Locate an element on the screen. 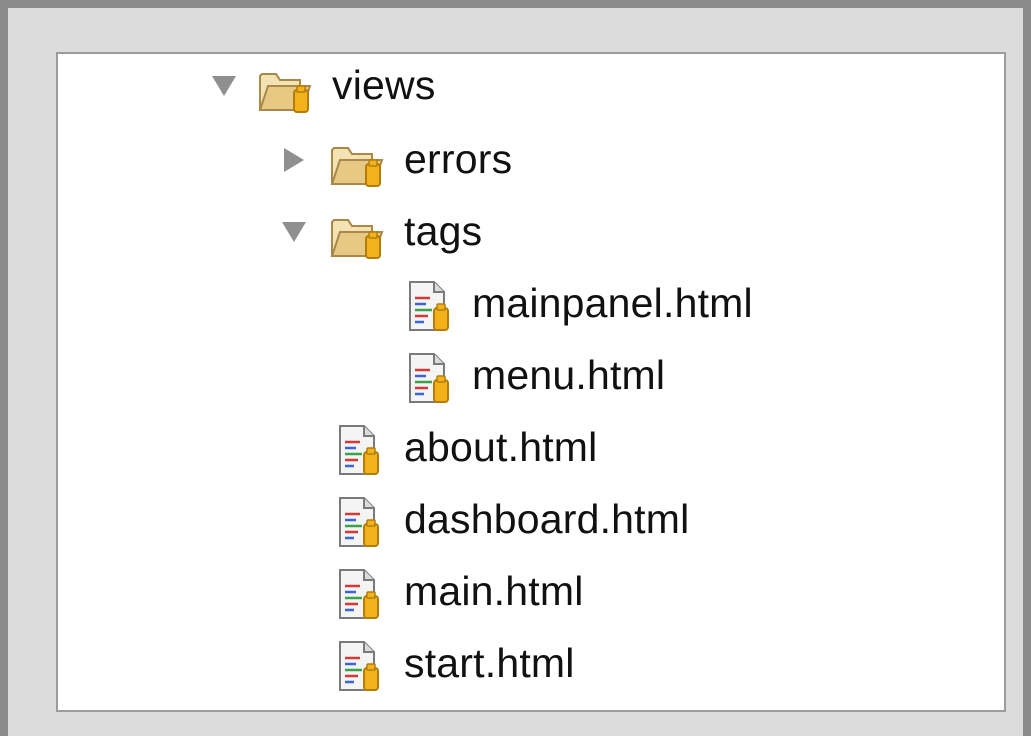 The height and width of the screenshot is (736, 1031). tree-row-mainpanel-html: mainpanel.html is located at coordinates (508, 304).